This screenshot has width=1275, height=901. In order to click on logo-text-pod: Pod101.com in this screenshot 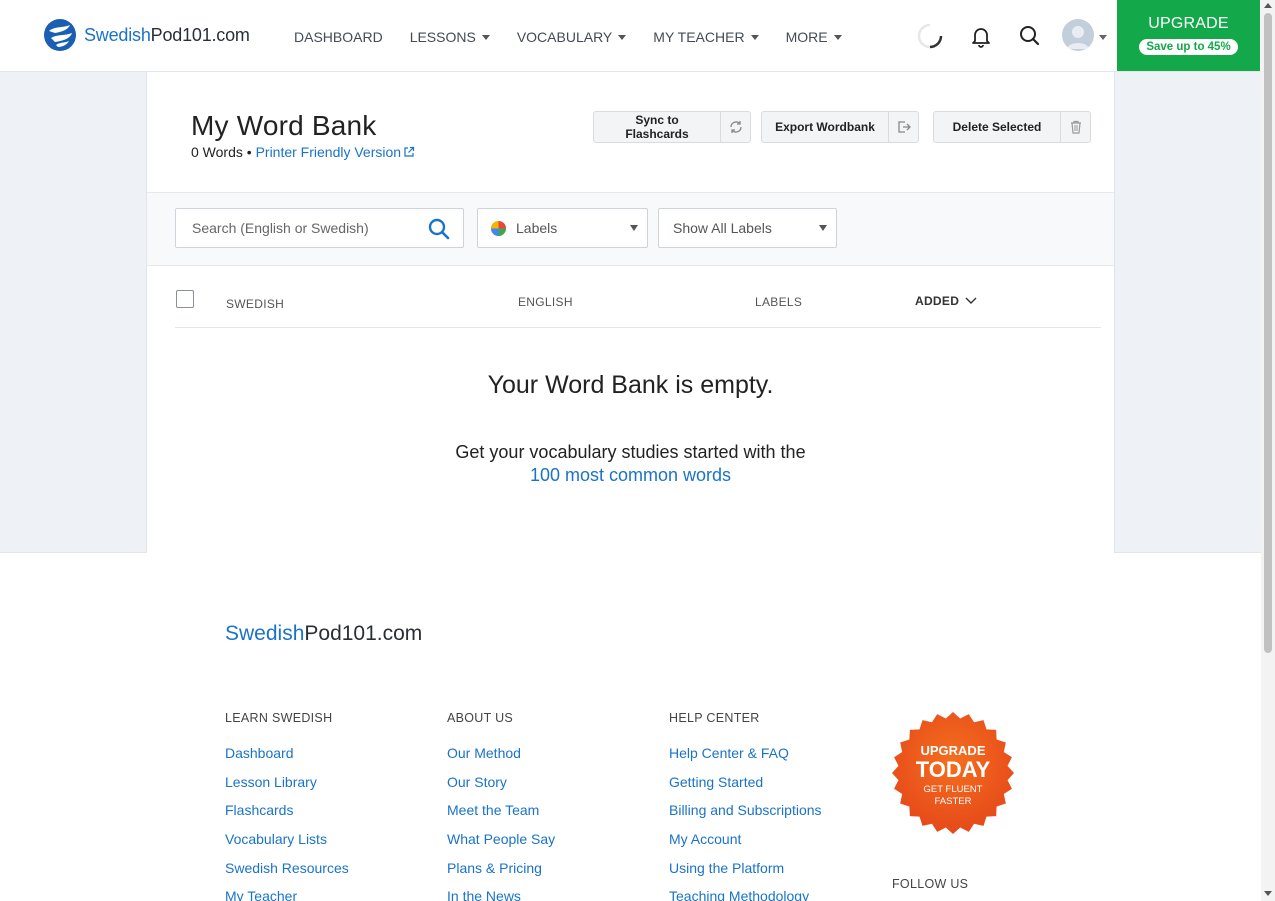, I will do `click(200, 34)`.